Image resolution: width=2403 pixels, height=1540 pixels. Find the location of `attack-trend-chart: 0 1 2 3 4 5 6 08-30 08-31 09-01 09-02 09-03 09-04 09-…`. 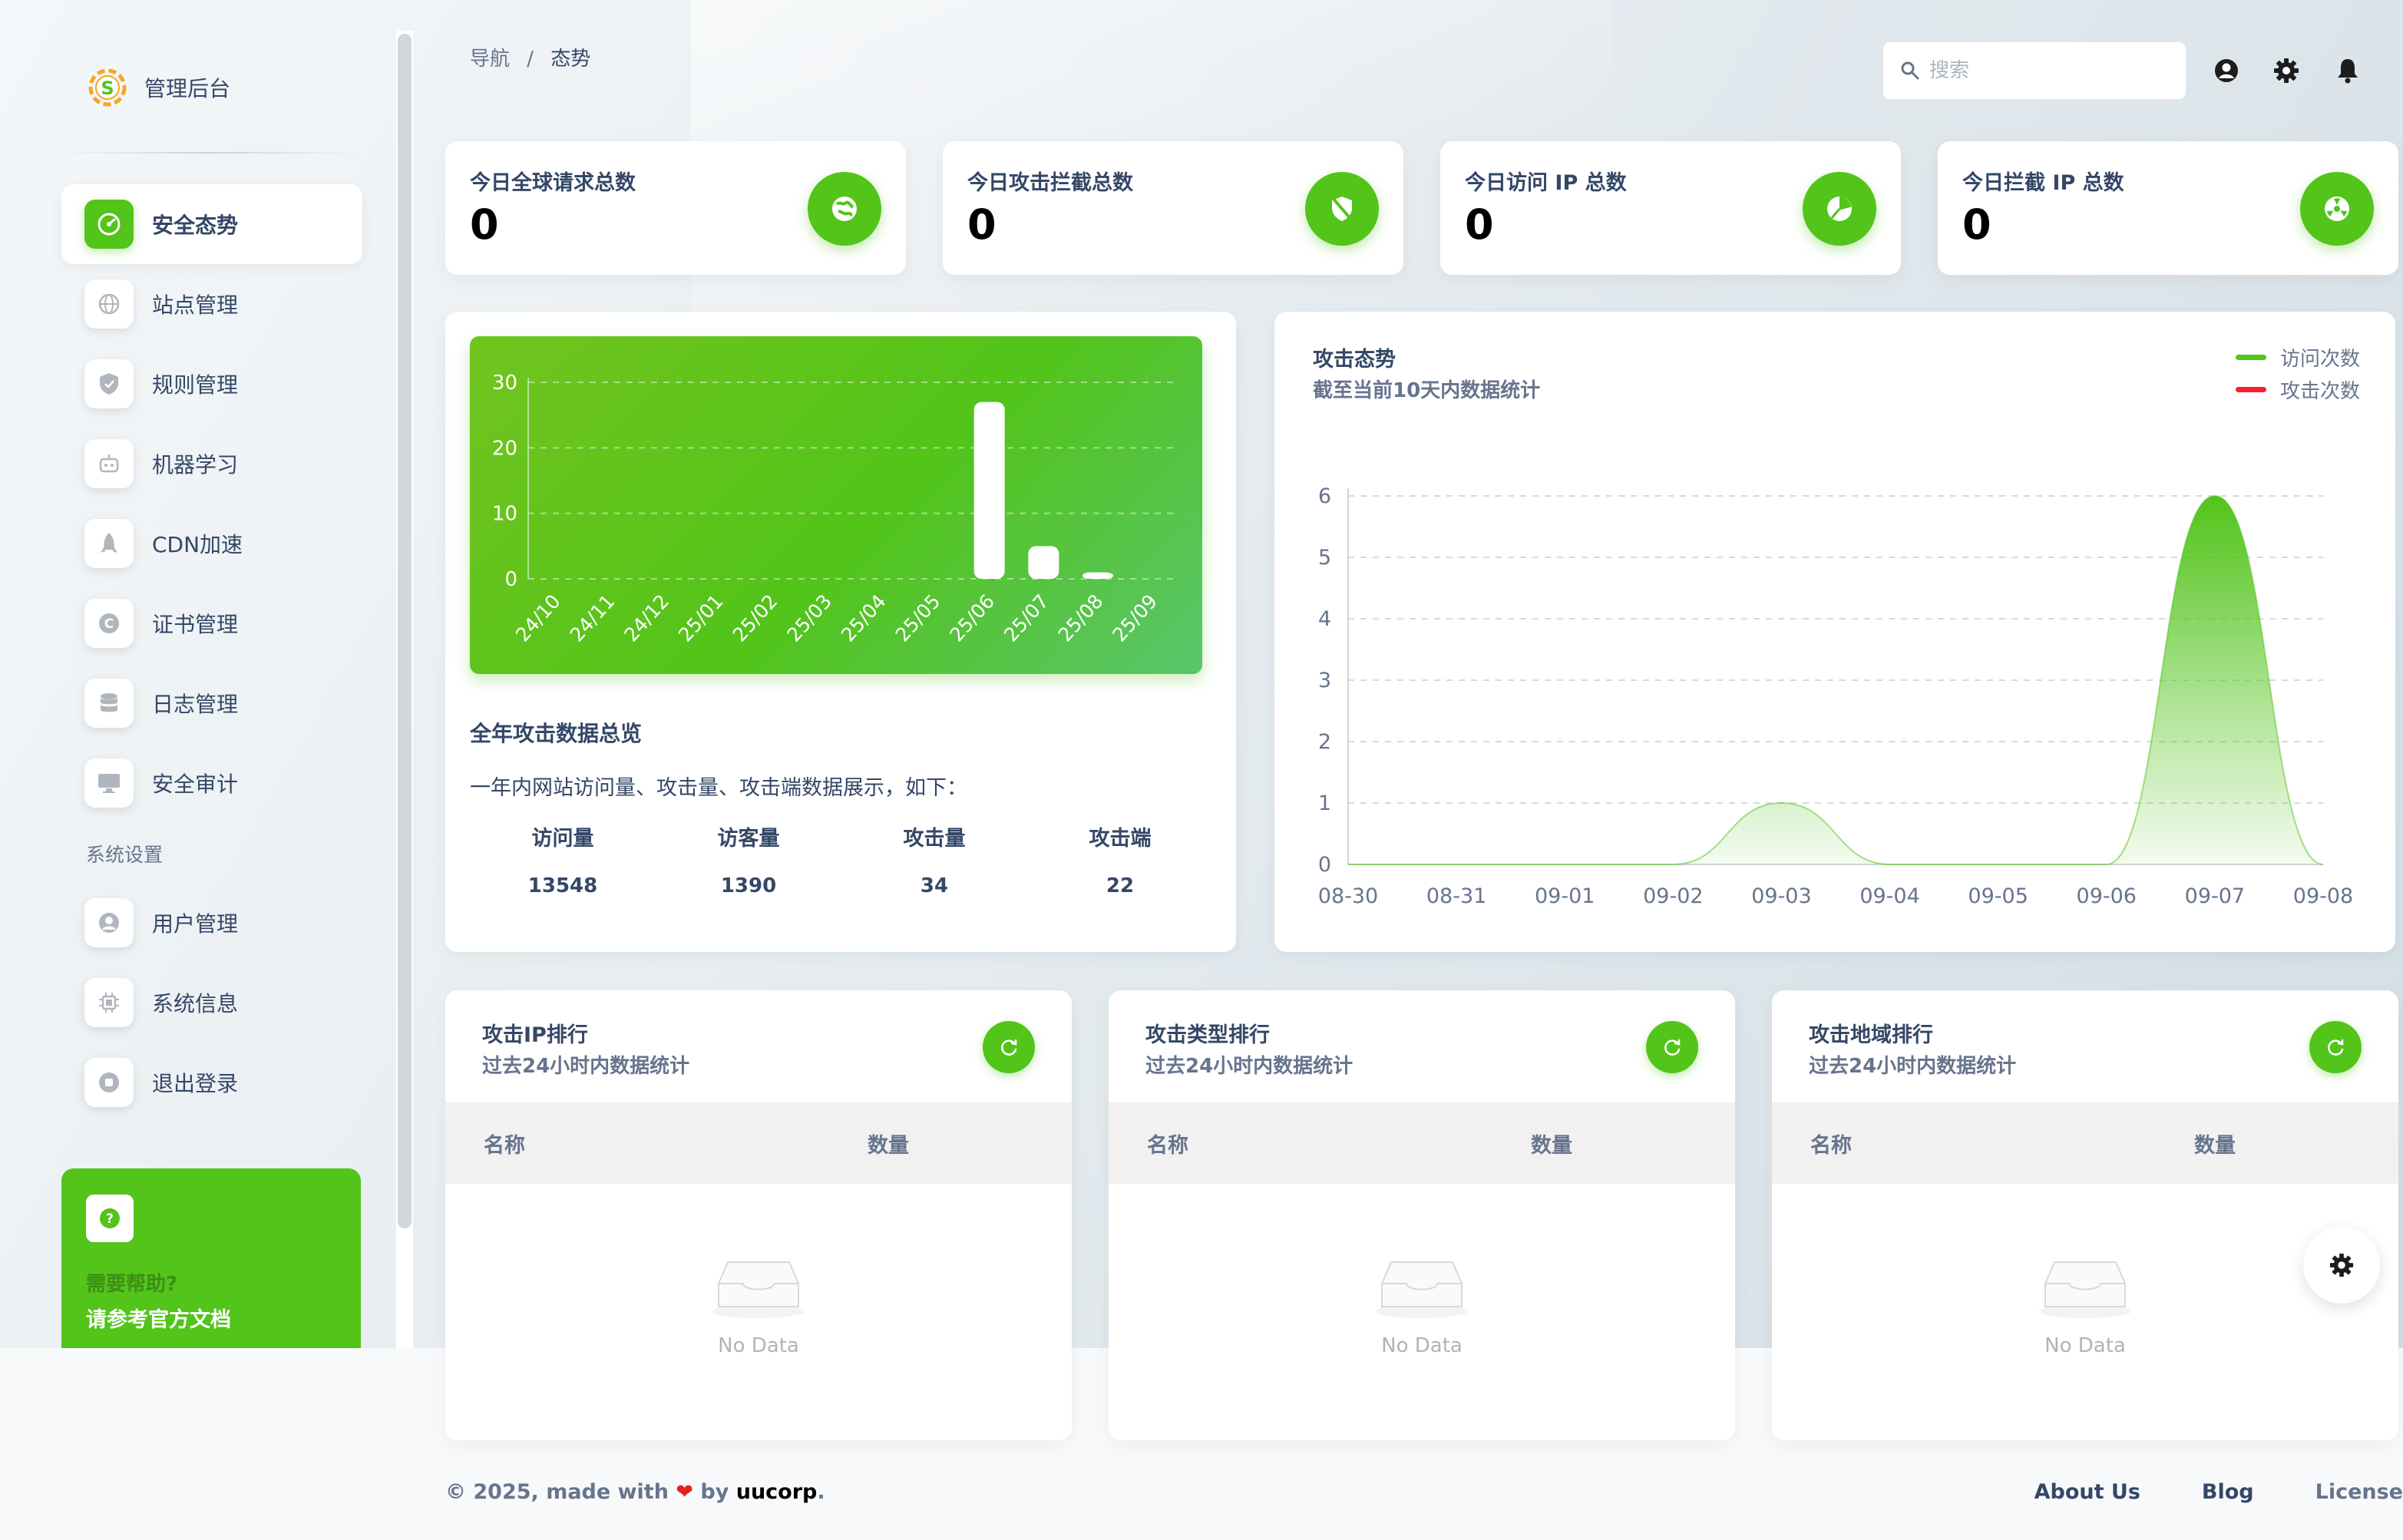

attack-trend-chart: 0 1 2 3 4 5 6 08-30 08-31 09-01 09-02 09-03 09-04 09-… is located at coordinates (1835, 696).